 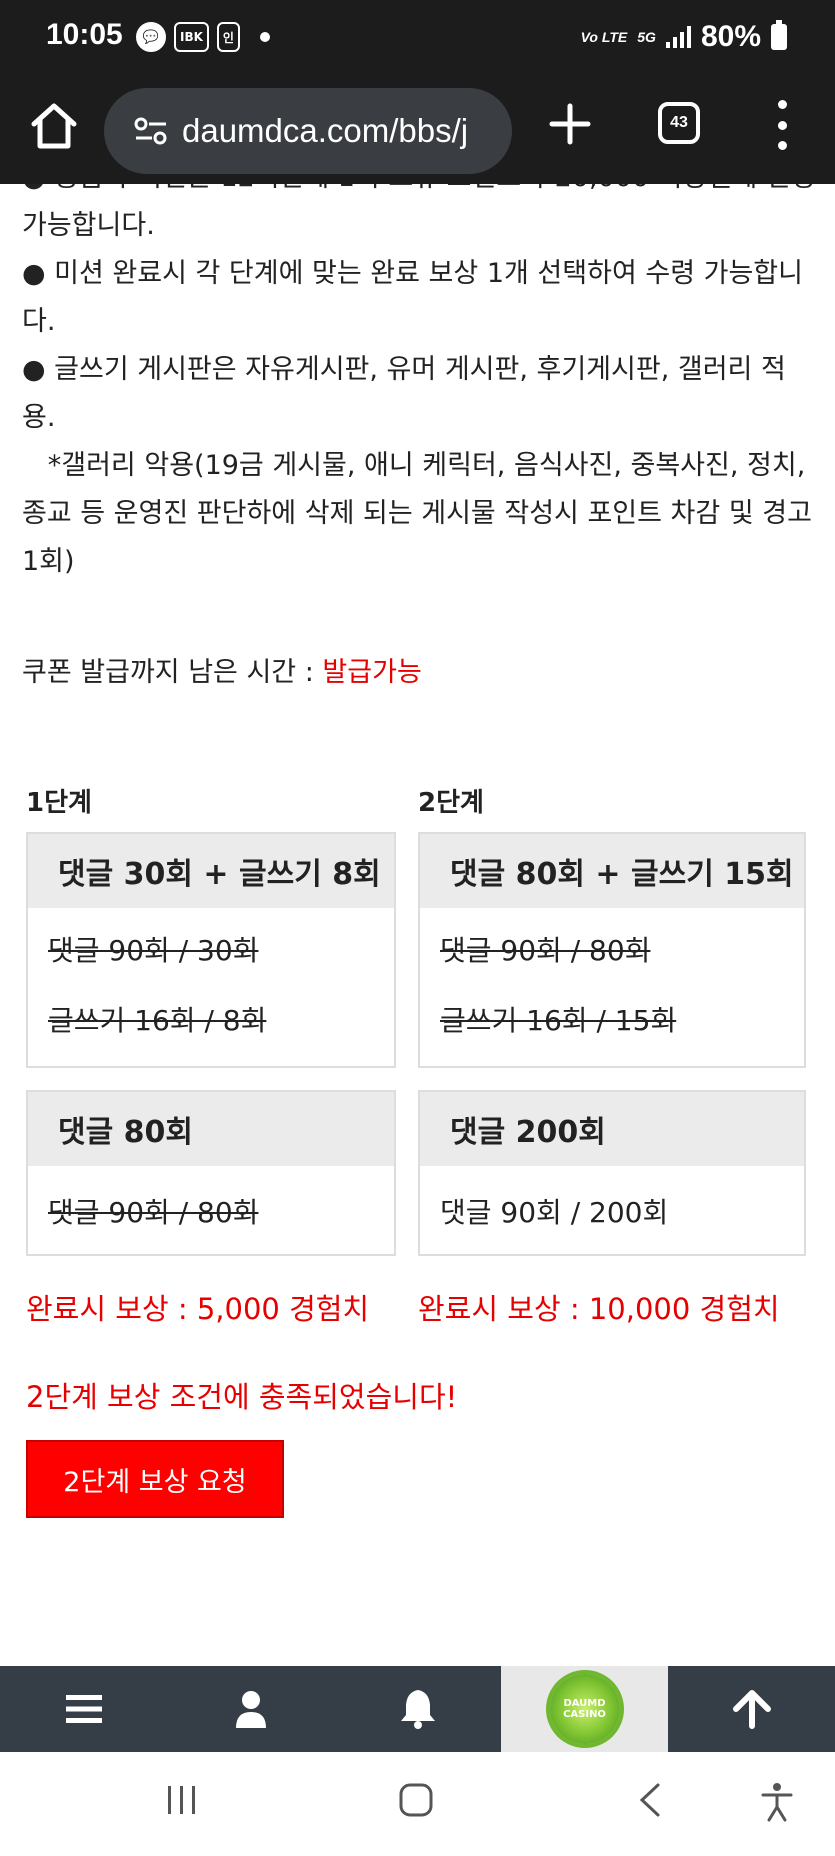 I want to click on coupon-countdown-label: 쿠폰 발급까지 남은 시간 :, so click(x=172, y=672).